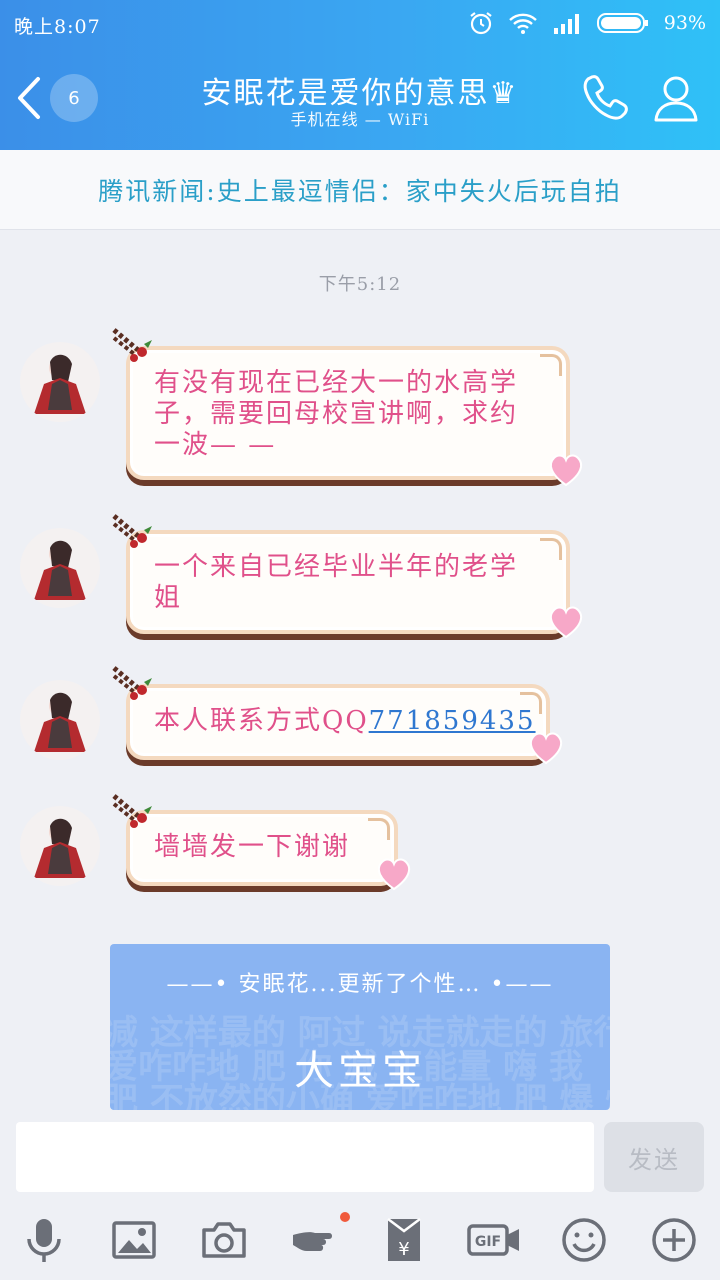  I want to click on profile-button, so click(676, 98).